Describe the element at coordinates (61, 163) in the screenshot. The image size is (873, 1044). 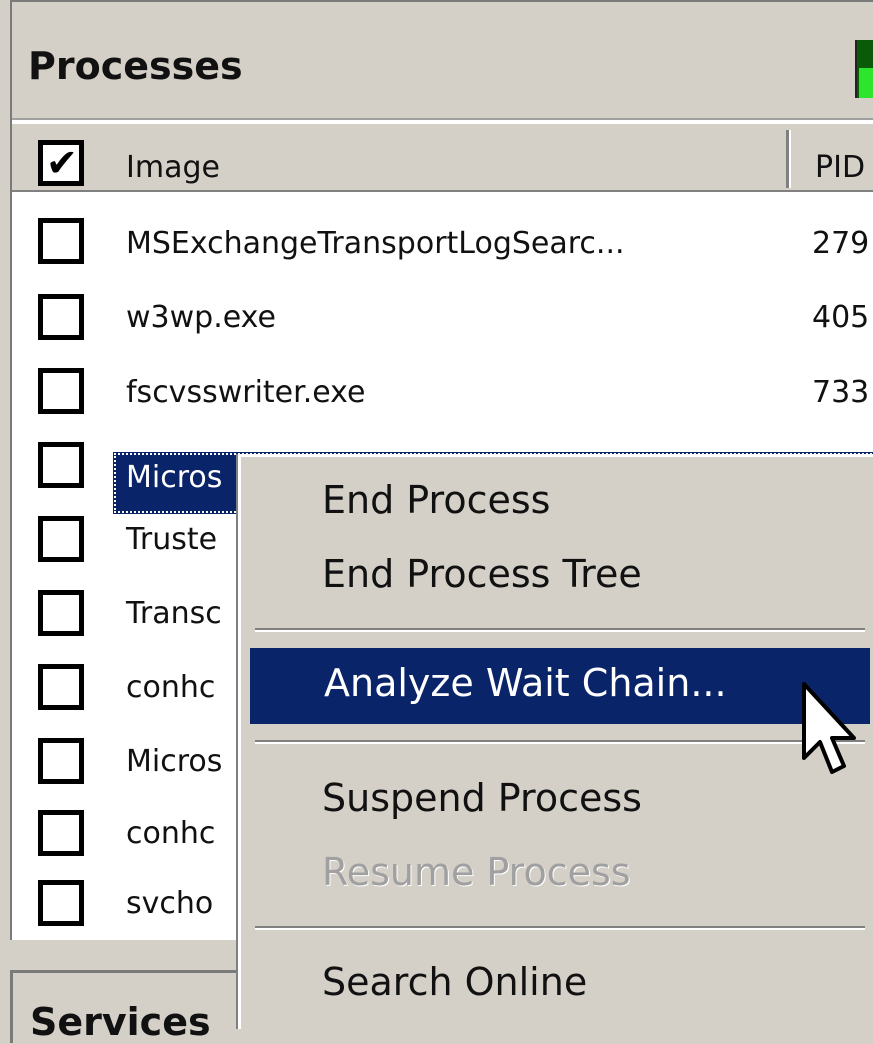
I see `select-all-checkbox` at that location.